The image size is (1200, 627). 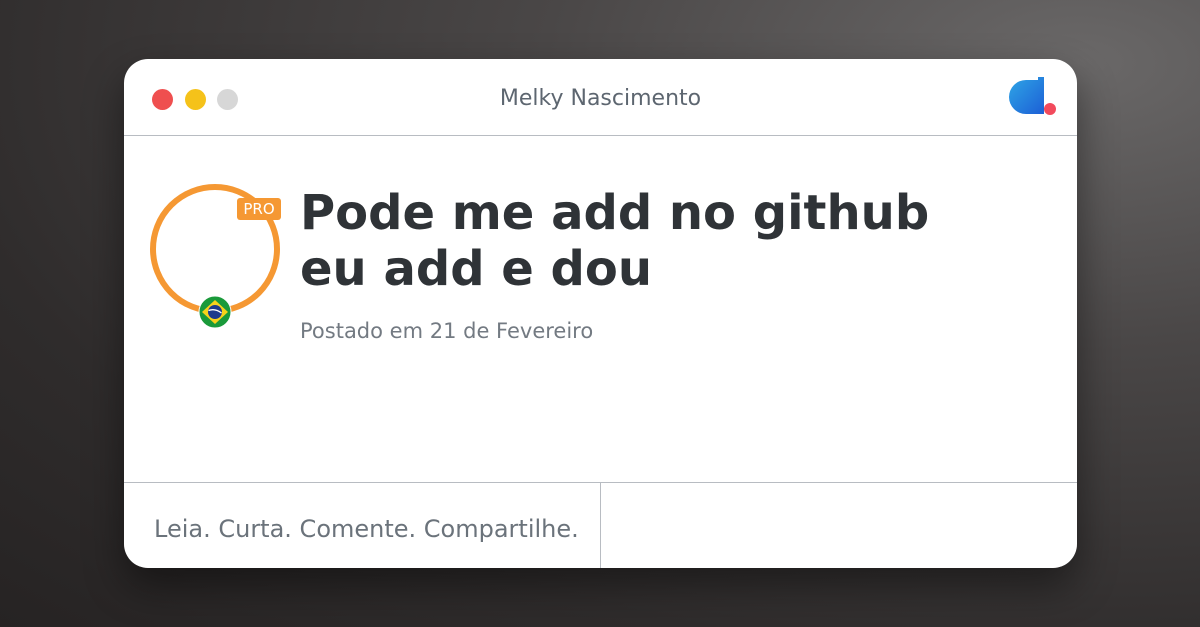 What do you see at coordinates (366, 529) in the screenshot?
I see `footer-tagline: Leia. Curta. Comente. Compartilhe.` at bounding box center [366, 529].